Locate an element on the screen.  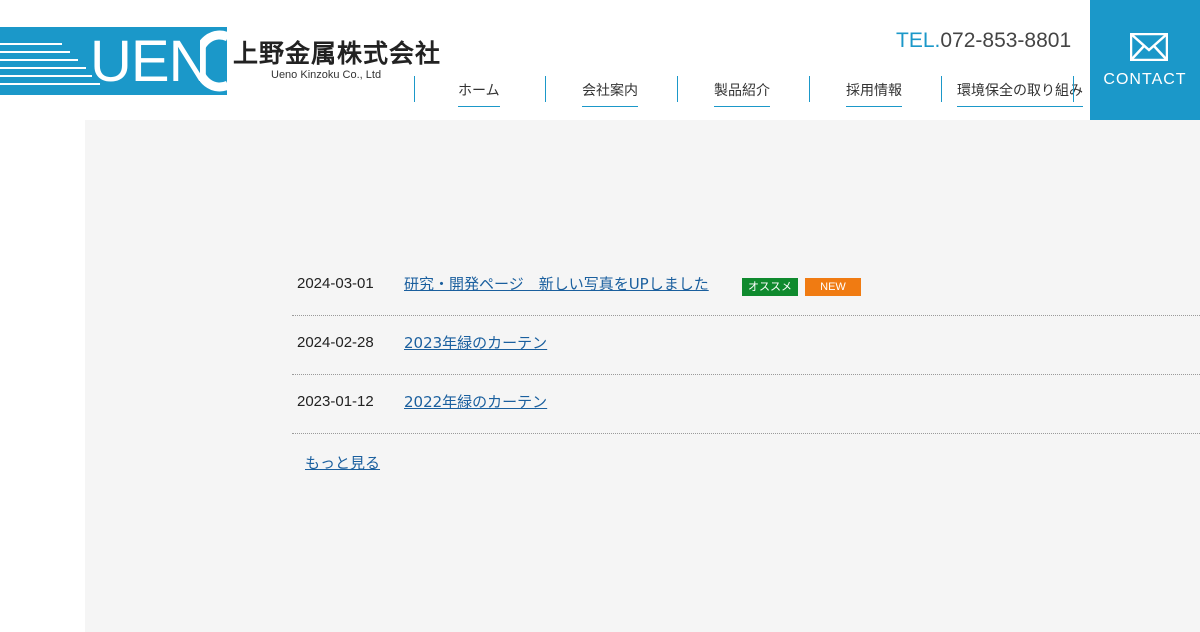
news-title-link: 2022年緑のカーテン is located at coordinates (475, 401).